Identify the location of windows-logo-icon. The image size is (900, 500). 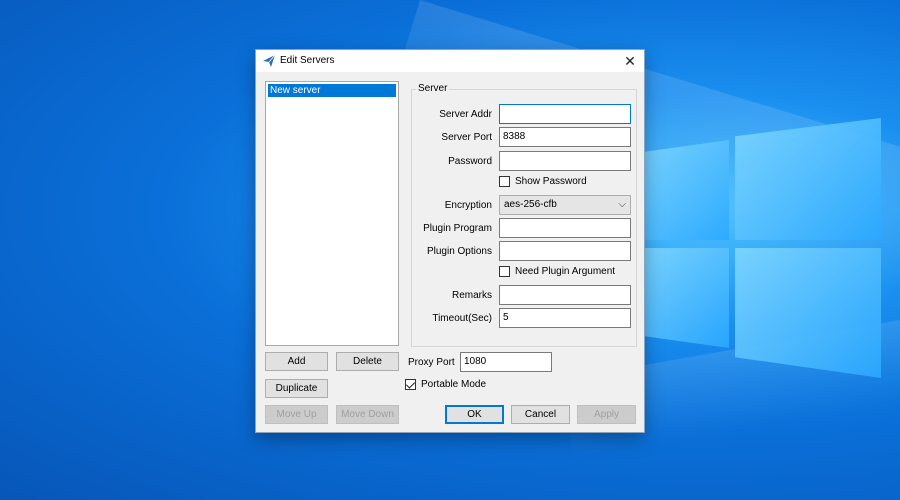
(763, 250).